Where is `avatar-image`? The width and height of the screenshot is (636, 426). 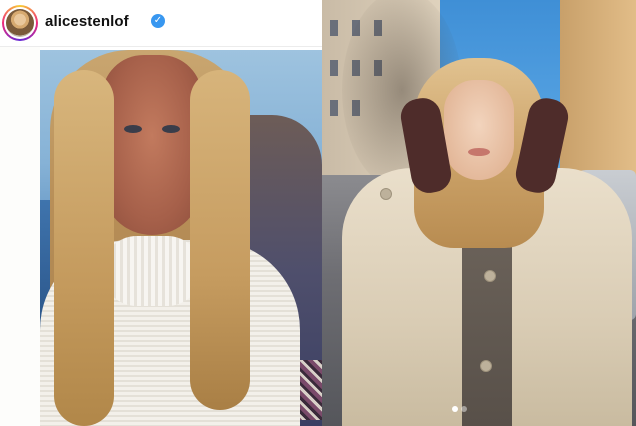 avatar-image is located at coordinates (20, 23).